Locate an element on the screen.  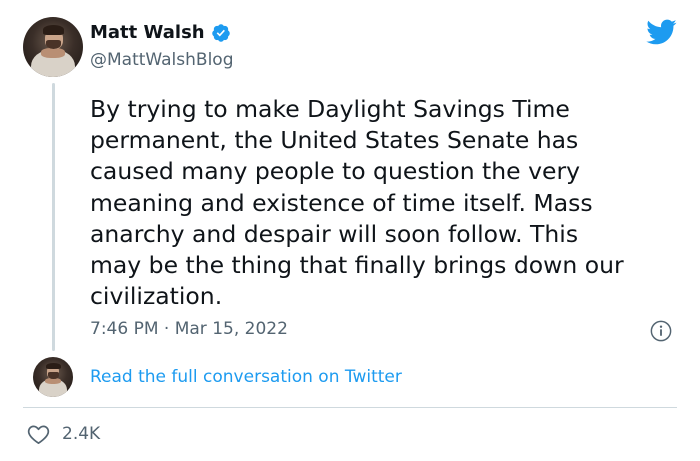
conversation-avatar is located at coordinates (53, 377).